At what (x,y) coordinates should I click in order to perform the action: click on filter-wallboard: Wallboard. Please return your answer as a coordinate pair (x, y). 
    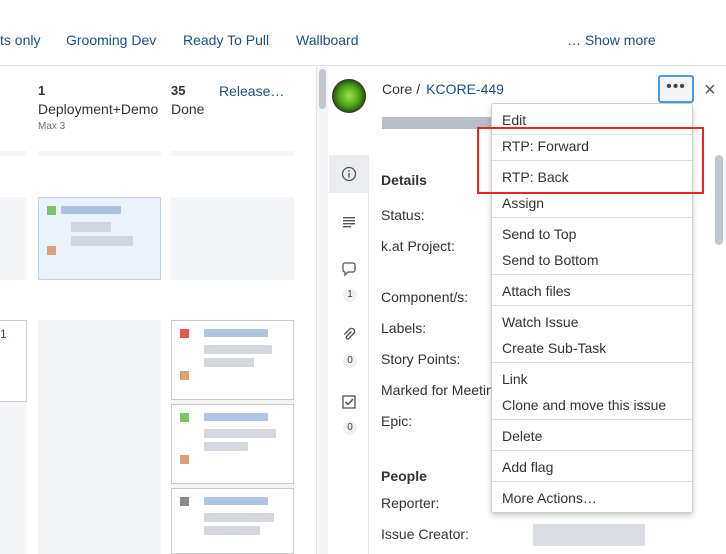
    Looking at the image, I should click on (327, 40).